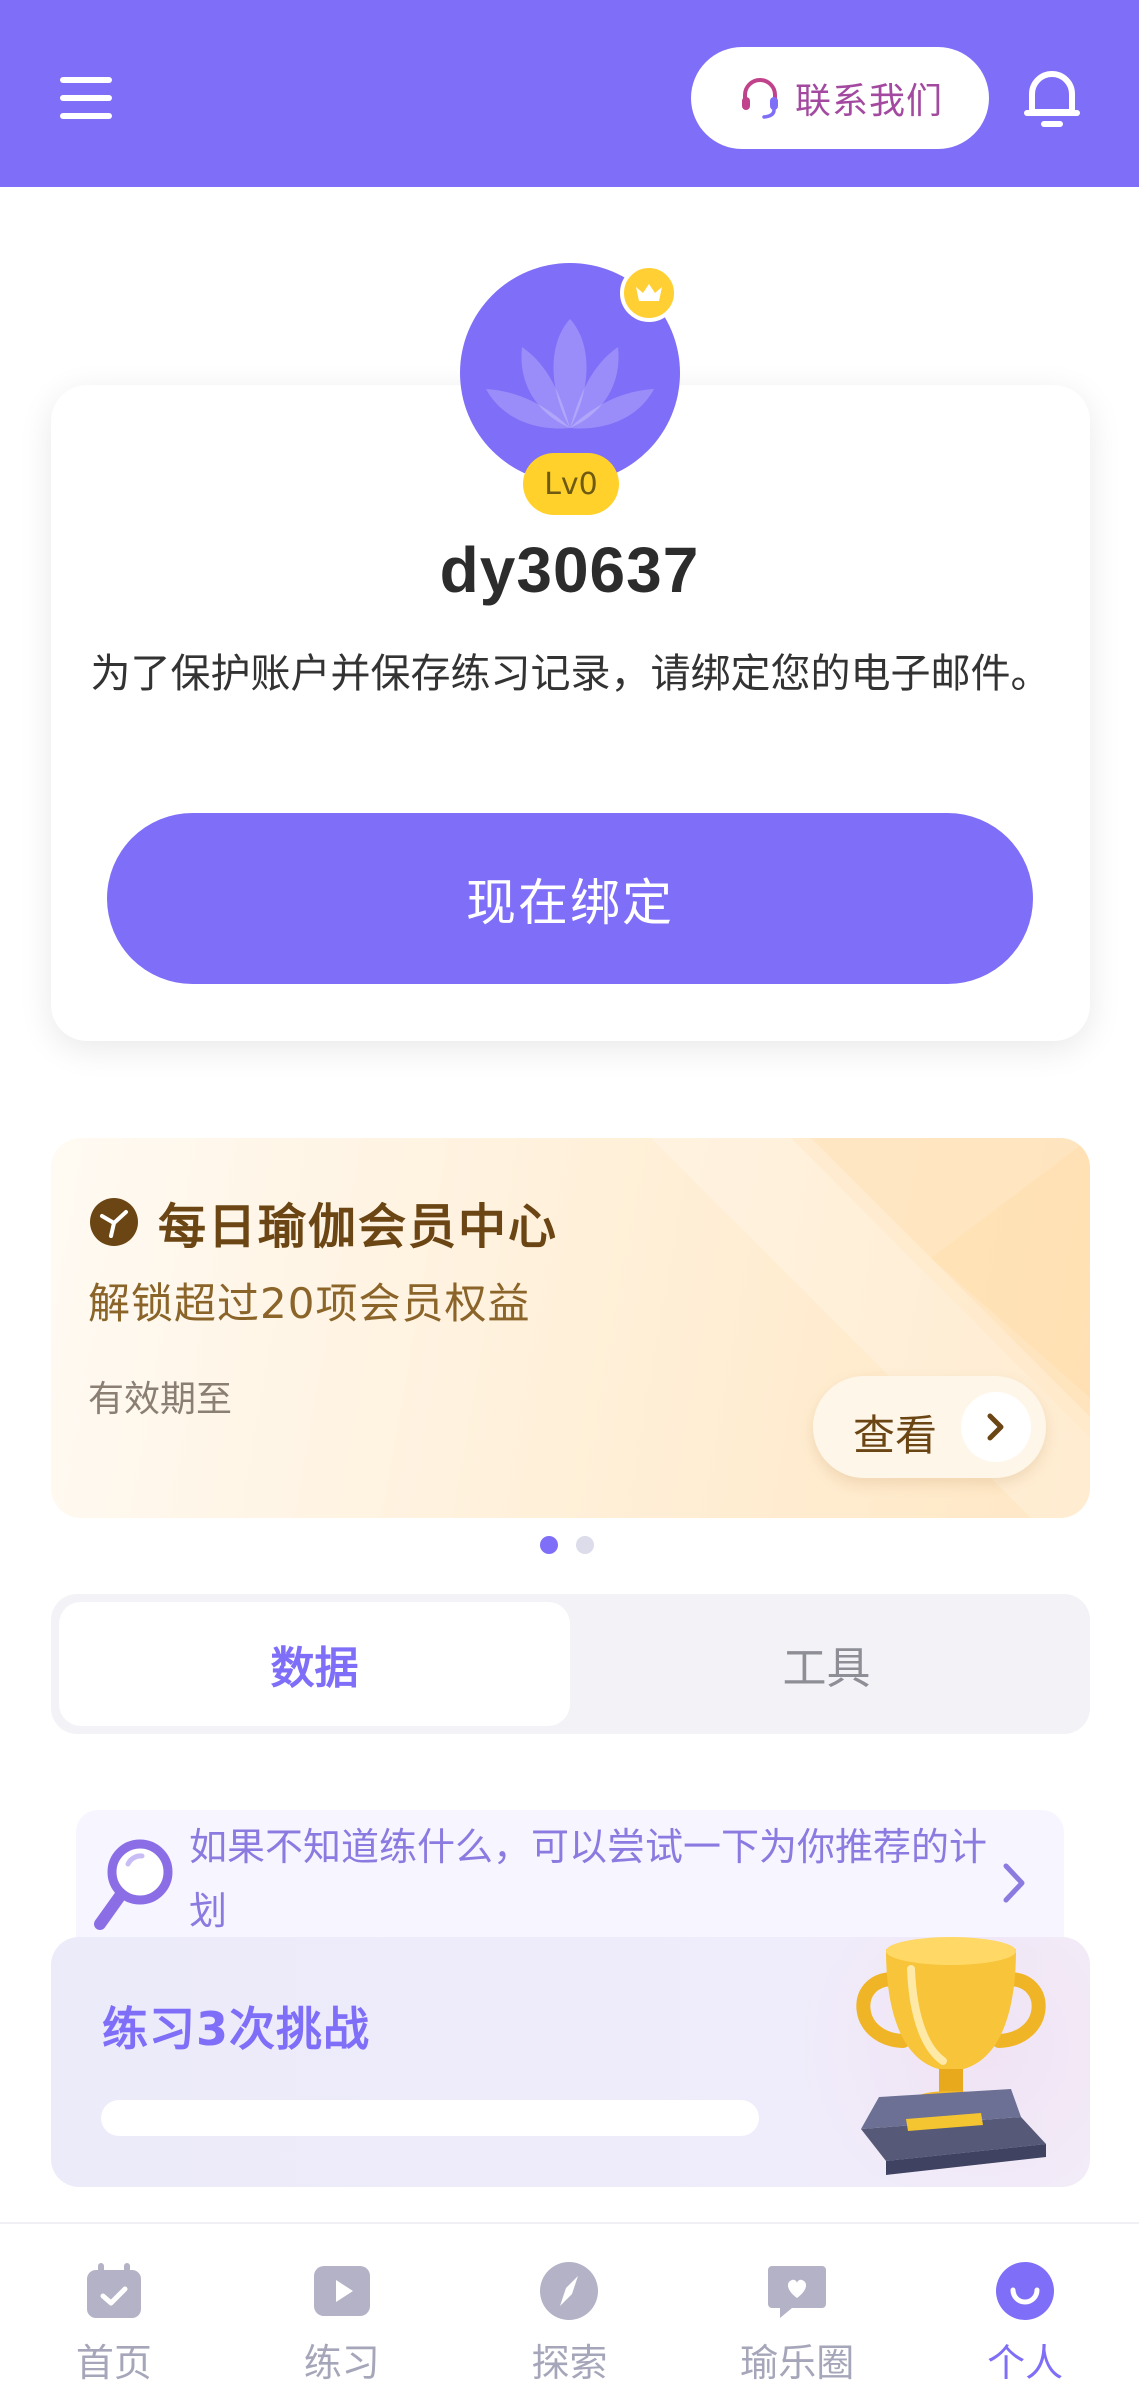 The height and width of the screenshot is (2400, 1139). What do you see at coordinates (868, 101) in the screenshot?
I see `contact-us-label: 联系我们` at bounding box center [868, 101].